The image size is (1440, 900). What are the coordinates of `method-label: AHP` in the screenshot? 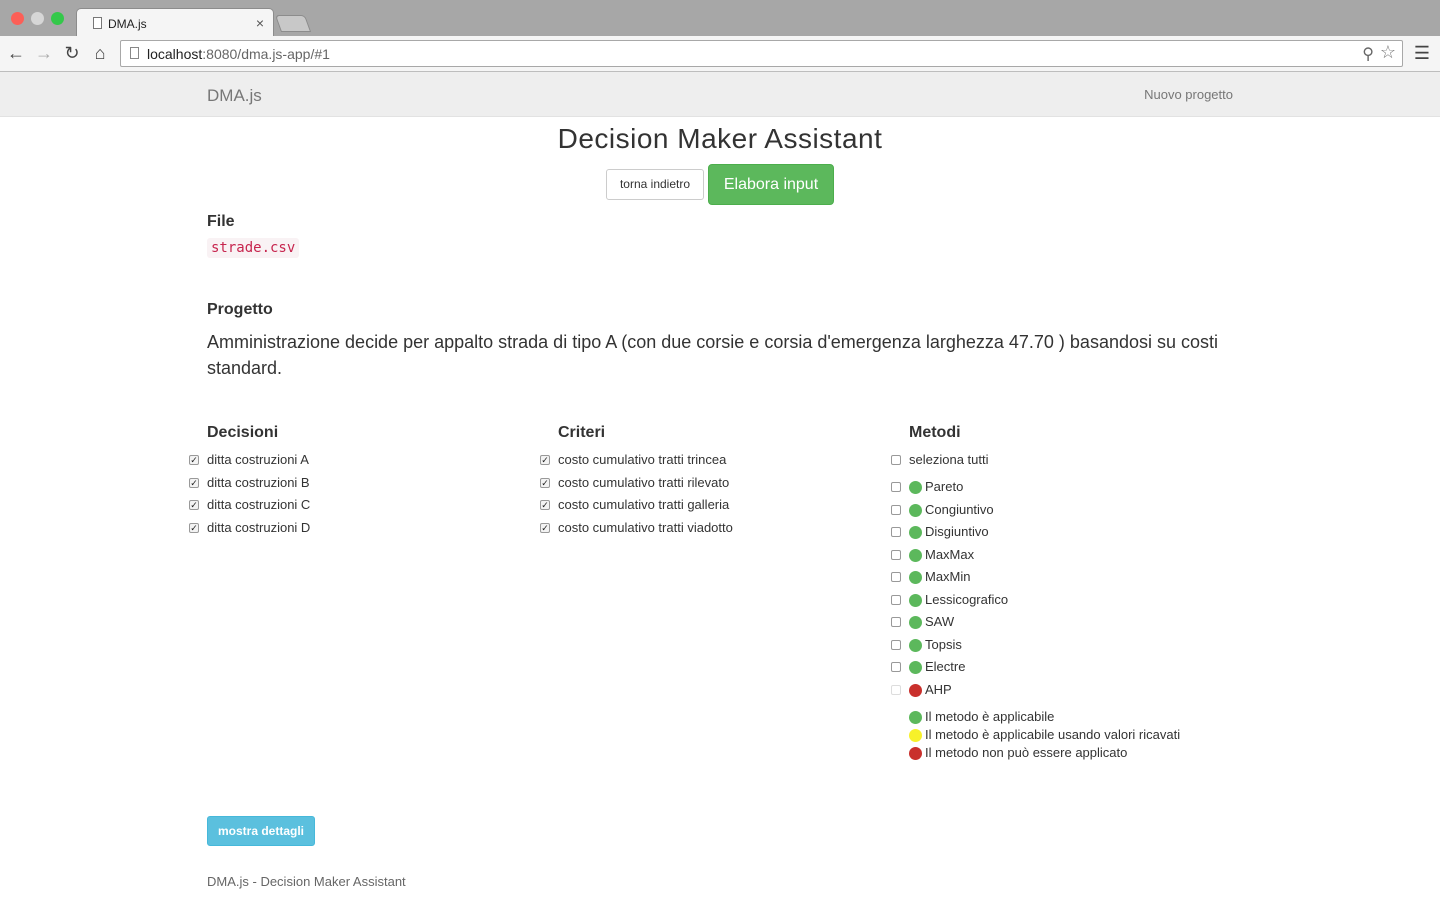 It's located at (938, 689).